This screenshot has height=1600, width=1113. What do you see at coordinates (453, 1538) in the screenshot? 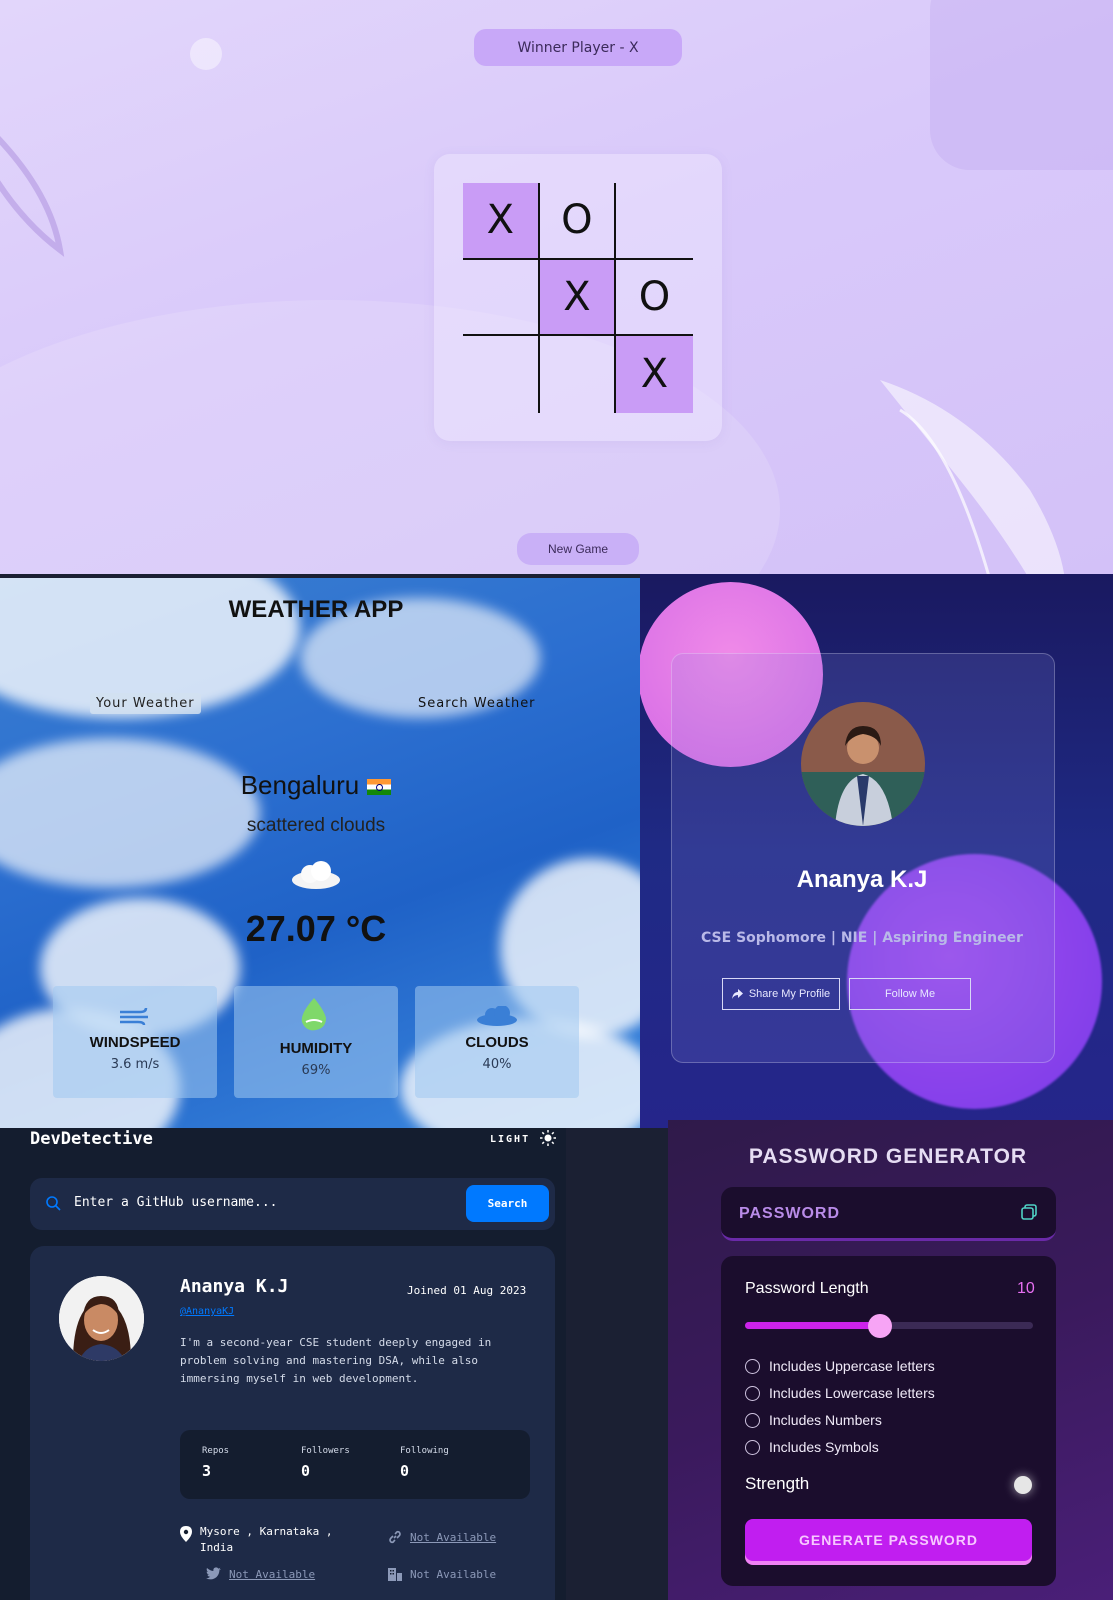
I see `website-link: Not Available` at bounding box center [453, 1538].